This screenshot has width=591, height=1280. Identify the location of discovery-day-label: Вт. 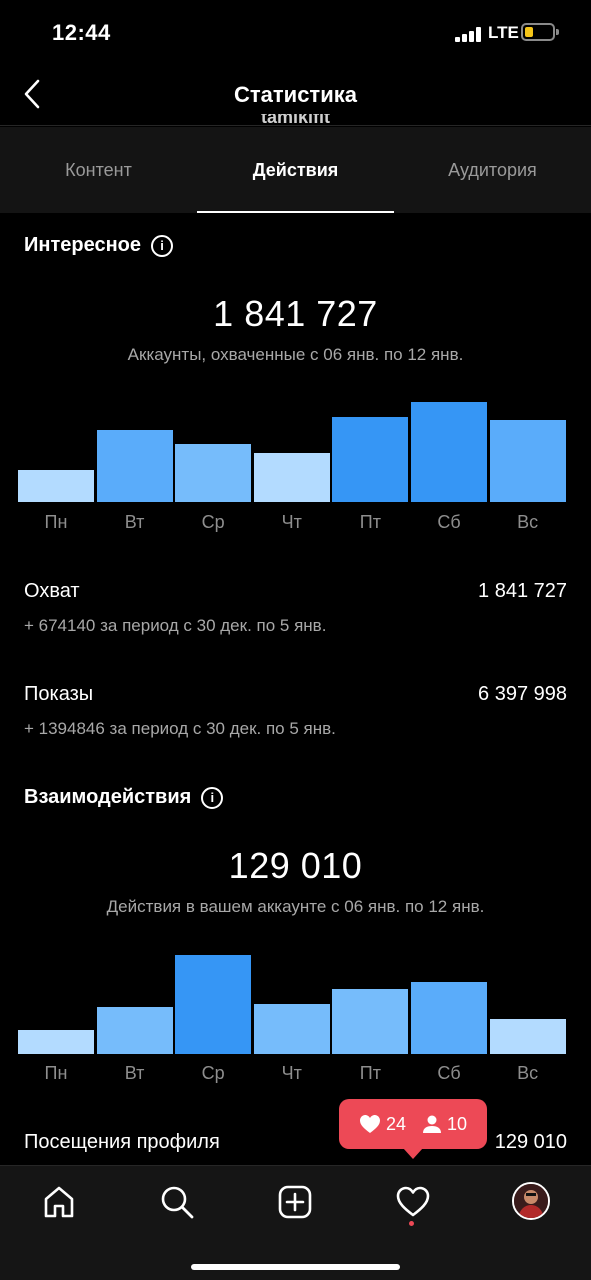
(134, 522).